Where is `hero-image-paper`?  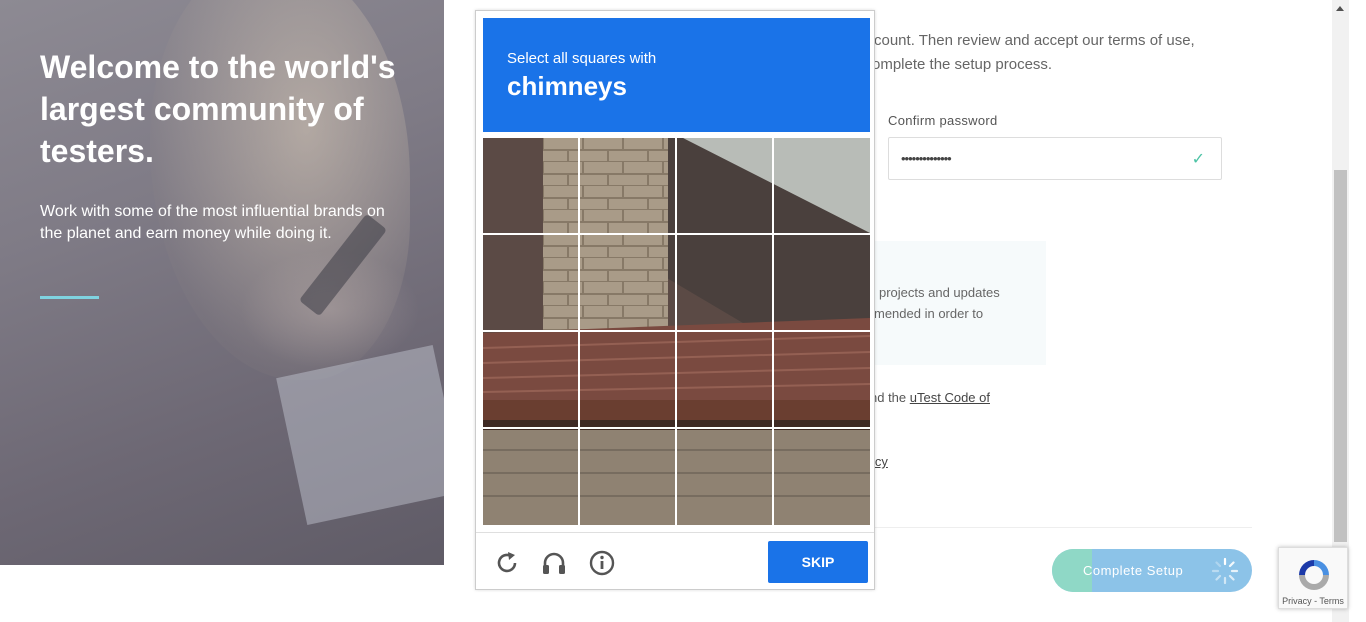
hero-image-paper is located at coordinates (360, 435).